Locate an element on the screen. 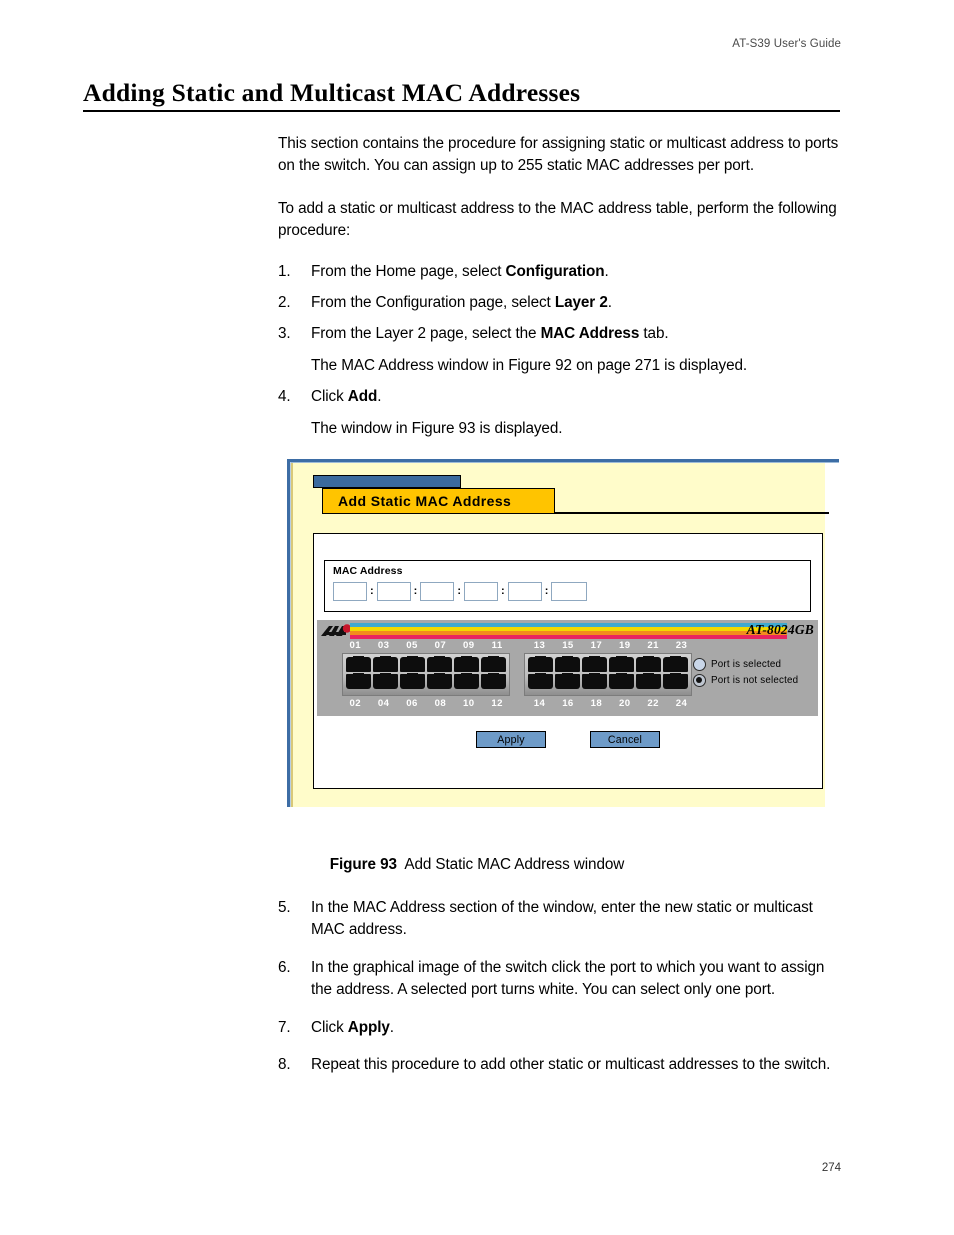  figure-caption-label: Figure 93 is located at coordinates (363, 864).